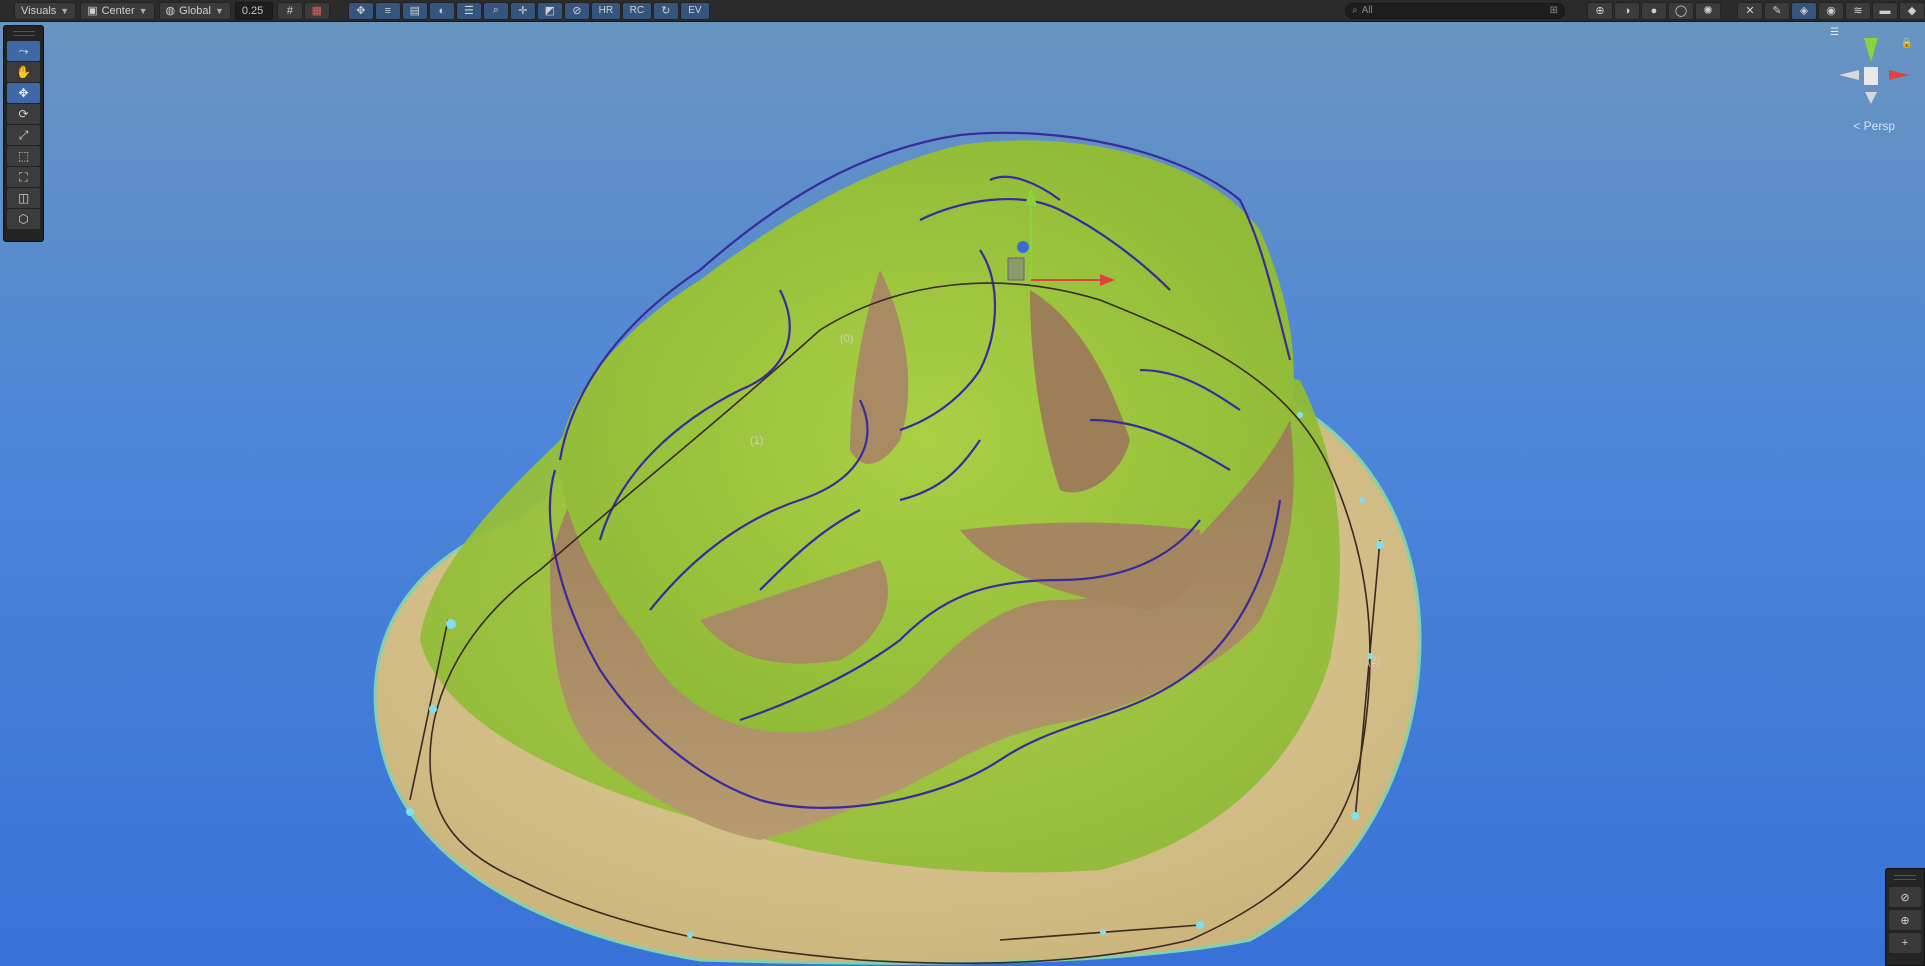 The width and height of the screenshot is (1925, 966). What do you see at coordinates (1858, 10) in the screenshot?
I see `layer-stack-icon: ≋` at bounding box center [1858, 10].